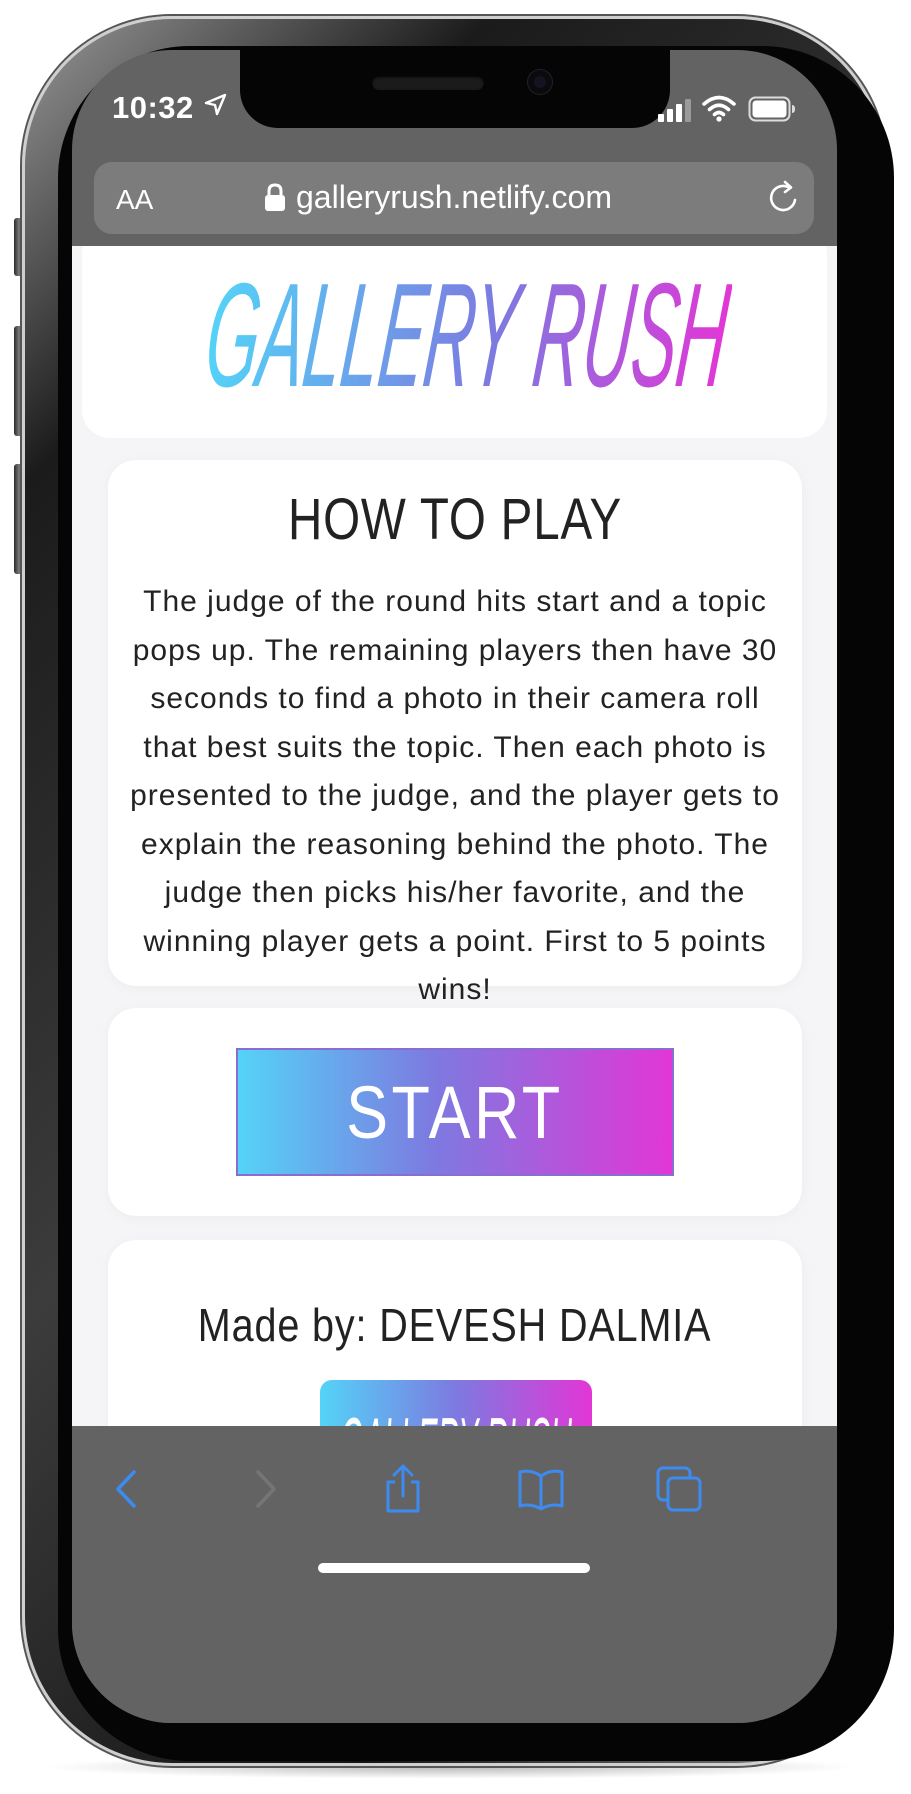 The image size is (911, 1794). What do you see at coordinates (455, 89) in the screenshot?
I see `notch` at bounding box center [455, 89].